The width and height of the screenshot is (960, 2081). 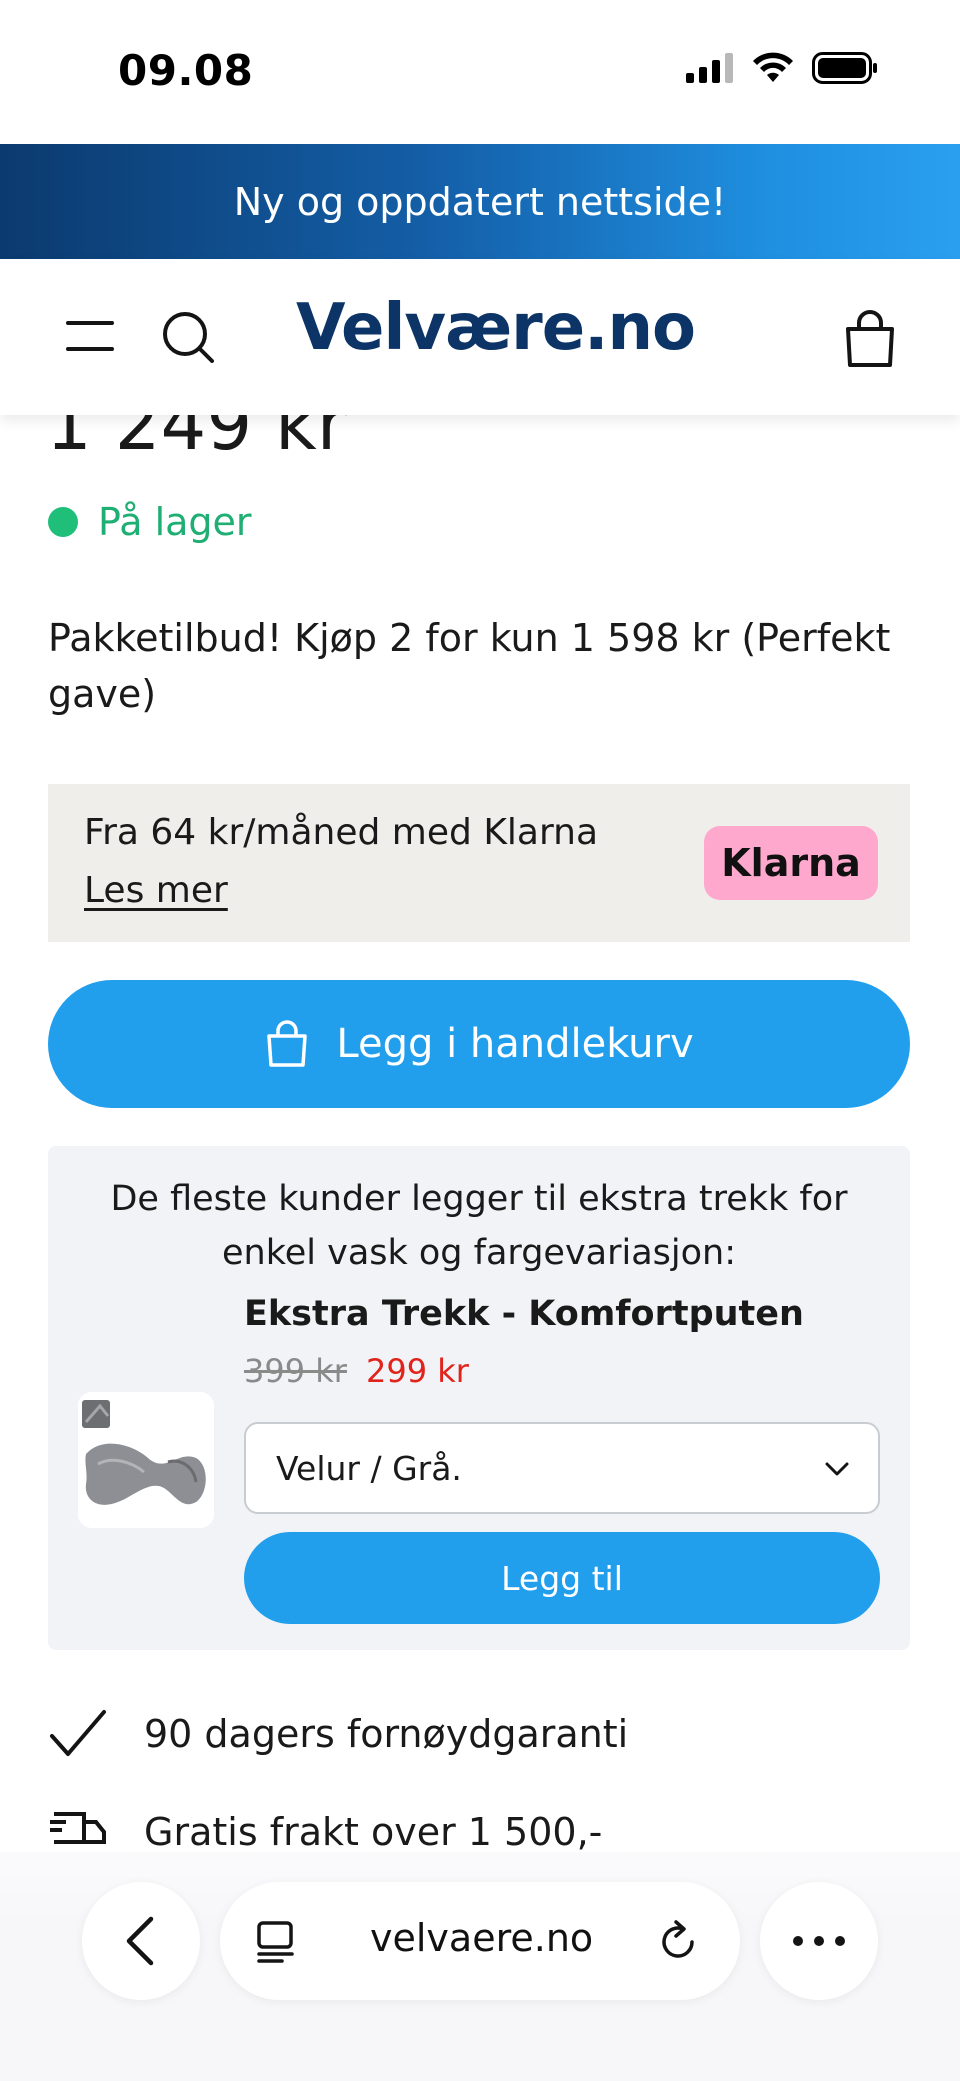 I want to click on add-to-cart-label: Legg i handlekurv, so click(x=515, y=1044).